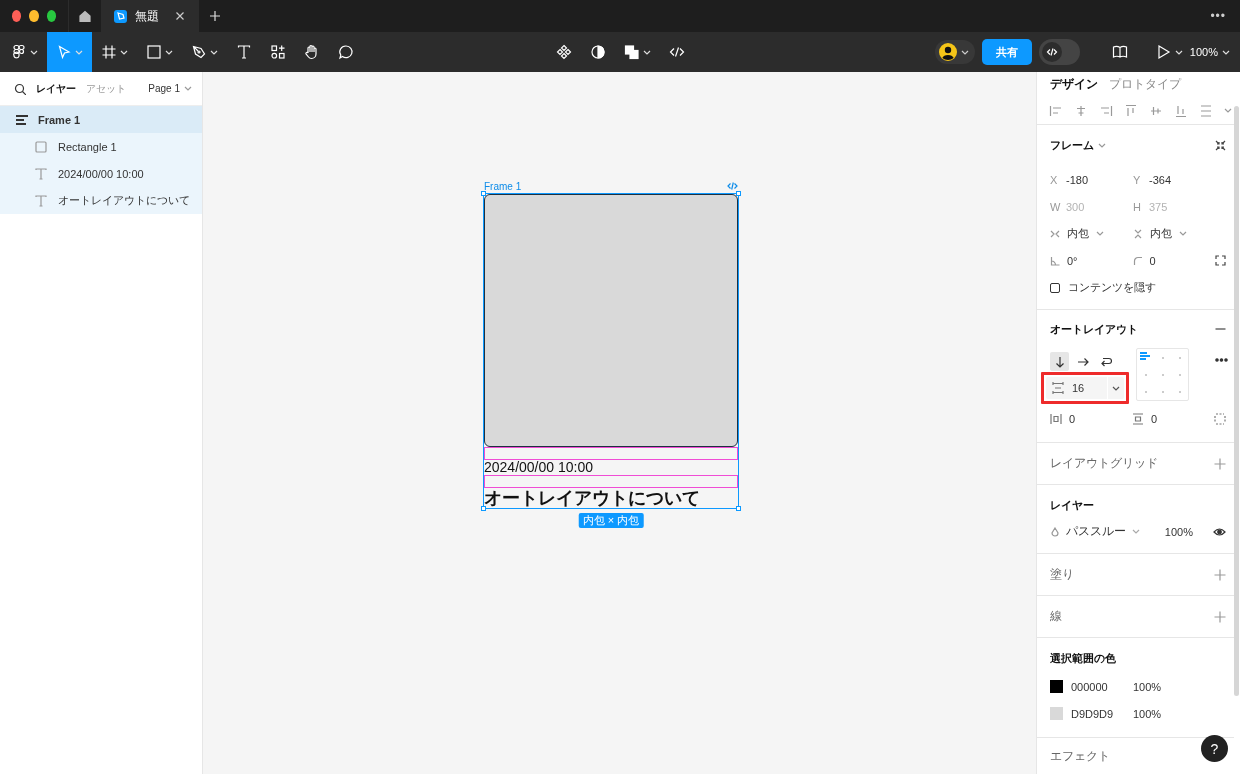  I want to click on section-title: エフェクト, so click(1080, 756).